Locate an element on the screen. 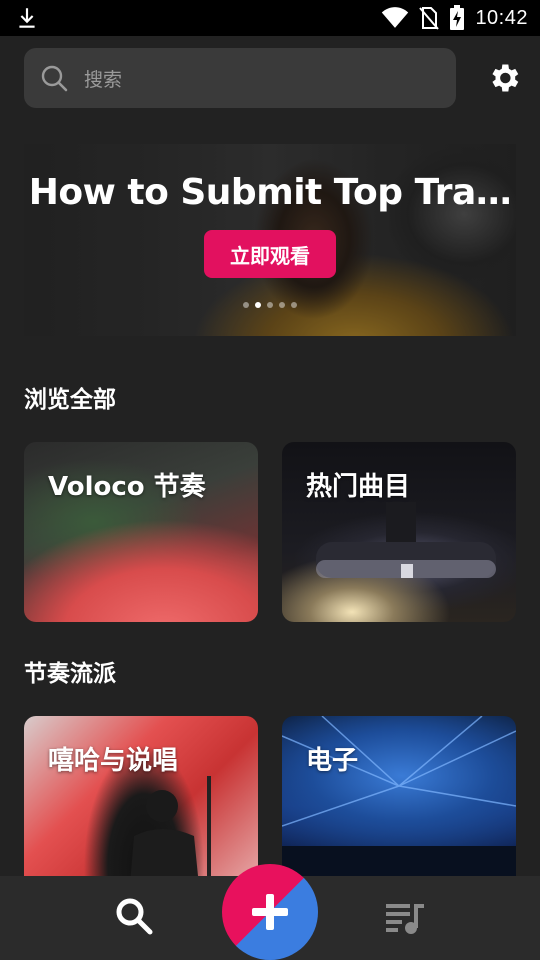 The width and height of the screenshot is (540, 960). genres-heading: 节奏流派 is located at coordinates (70, 674).